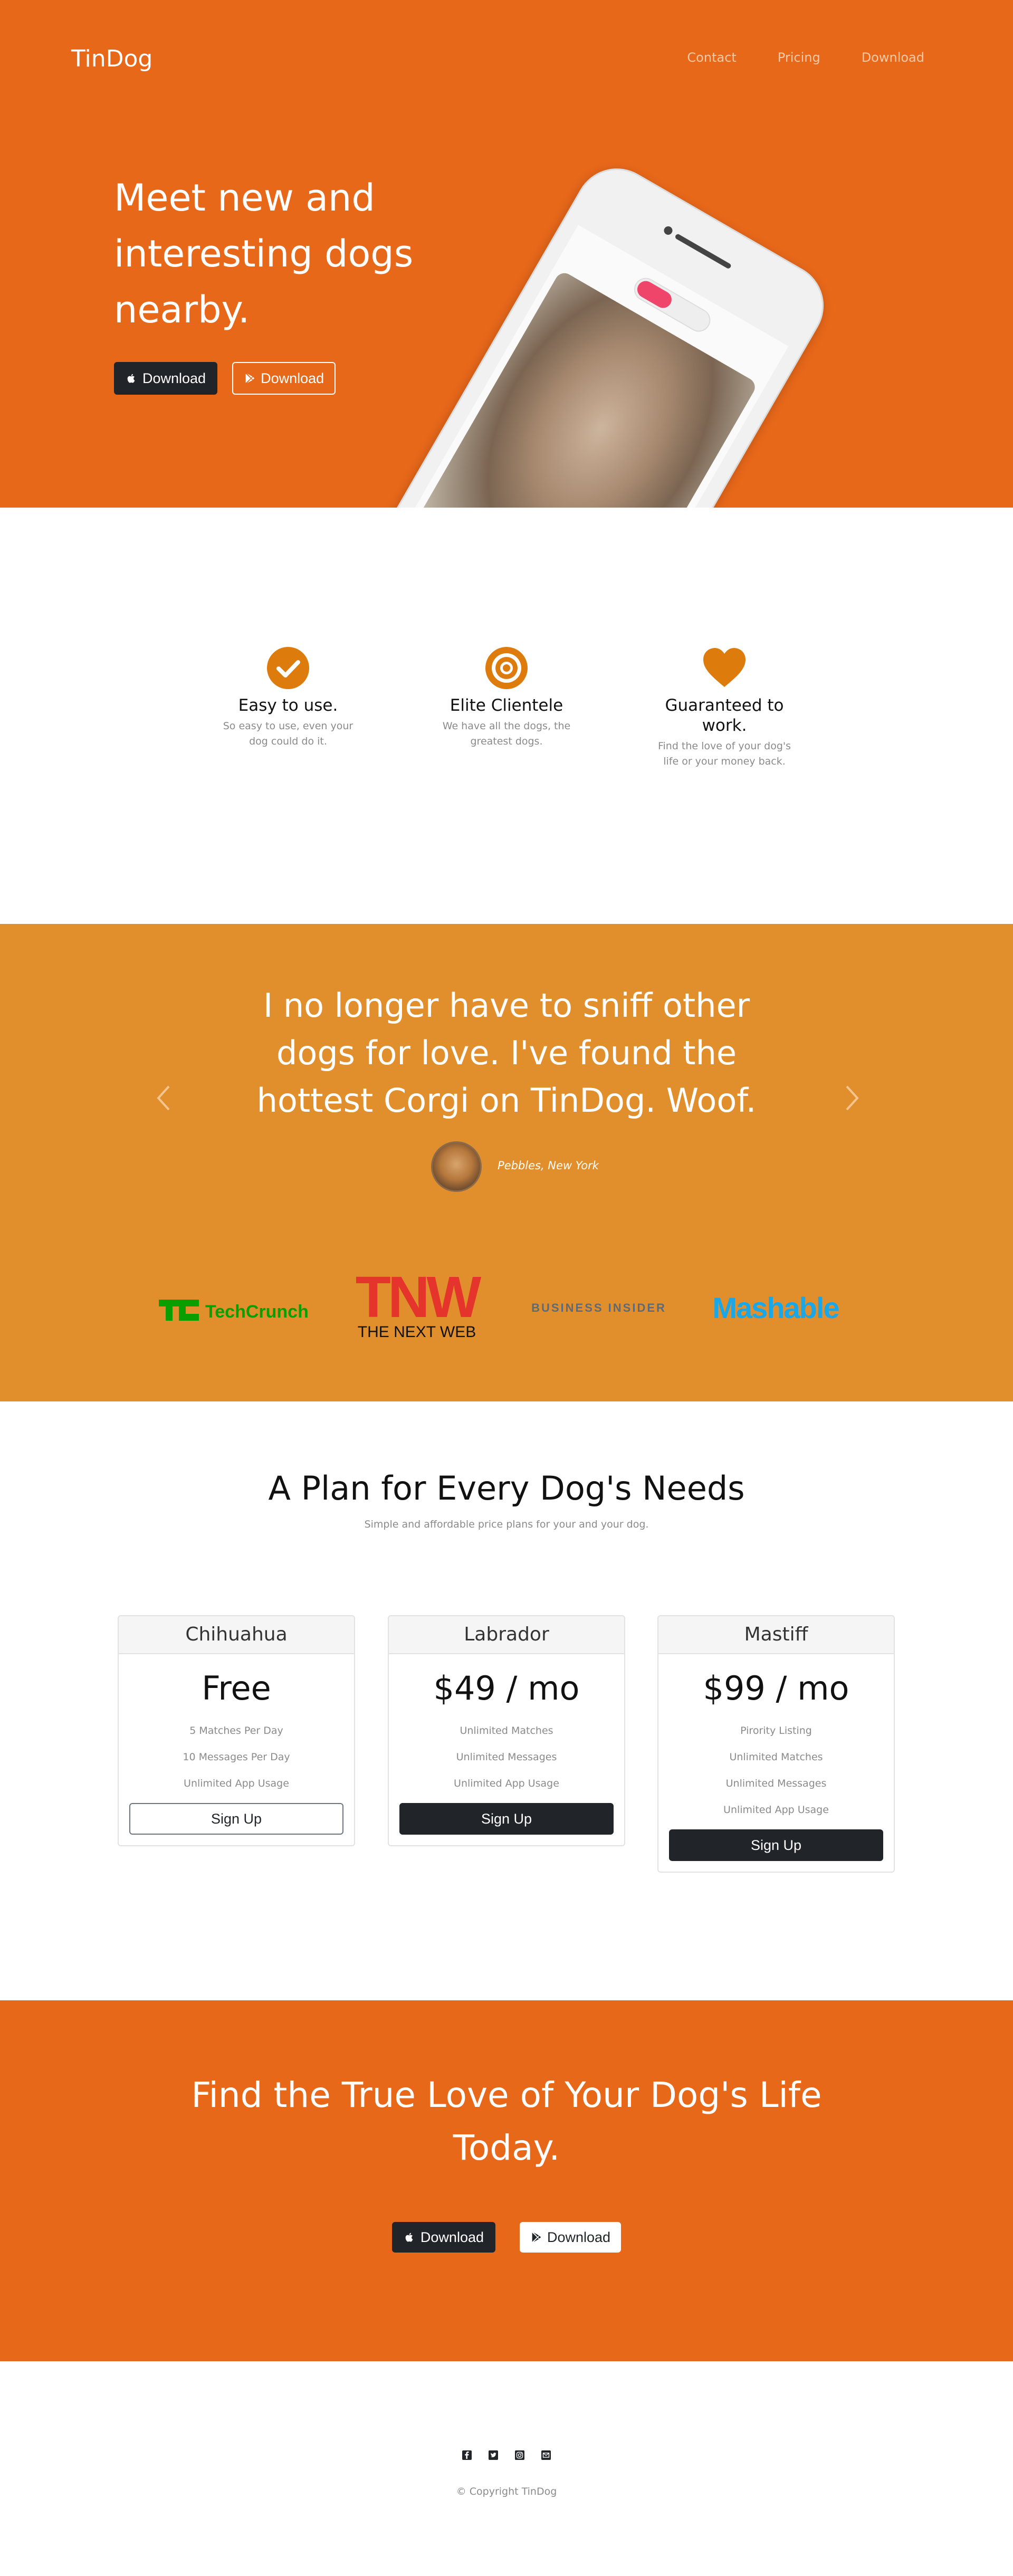 The image size is (1013, 2576). Describe the element at coordinates (506, 733) in the screenshot. I see `feature-text: We have all the dogs, the greatest dogs.` at that location.